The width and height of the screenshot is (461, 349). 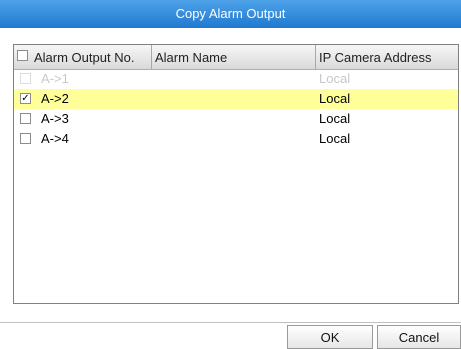 I want to click on table-row: A->4 Local, so click(x=236, y=139).